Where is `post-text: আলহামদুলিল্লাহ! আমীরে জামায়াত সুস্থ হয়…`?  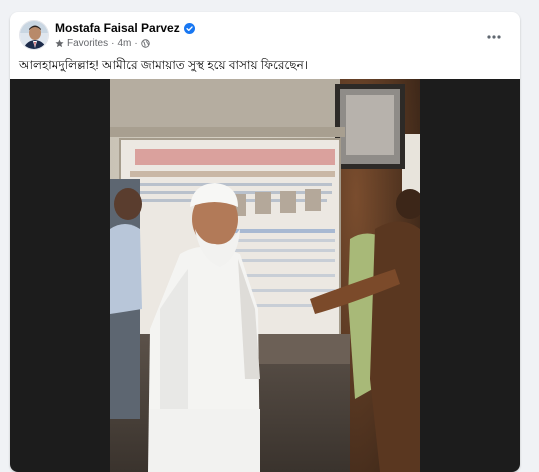
post-text: আলহামদুলিল্লাহ! আমীরে জামায়াত সুস্থ হয়… is located at coordinates (164, 65).